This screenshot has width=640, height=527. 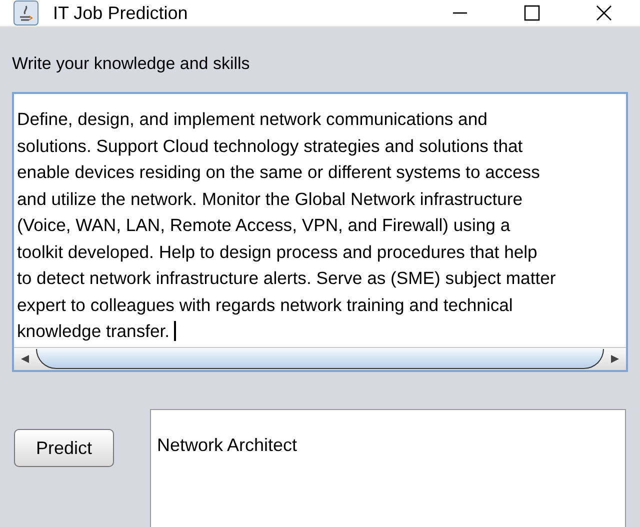 I want to click on predict-button: Predict, so click(x=64, y=448).